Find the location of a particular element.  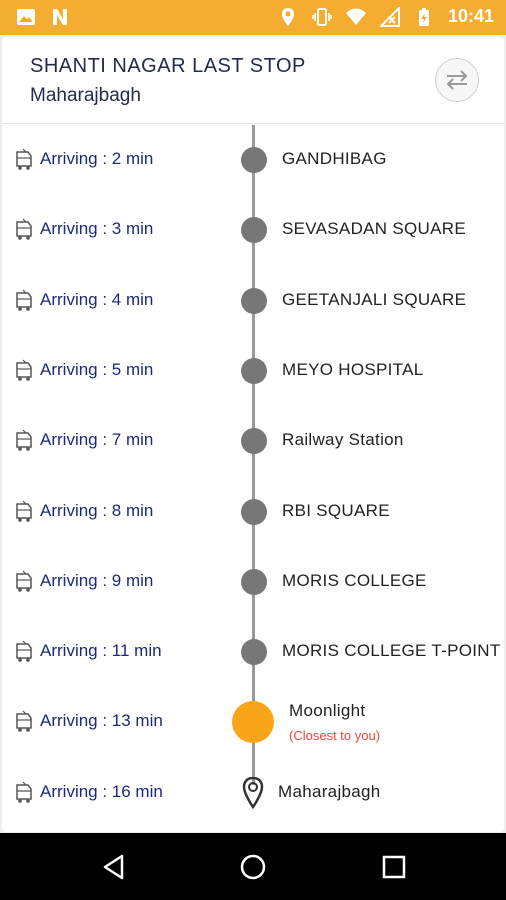

system-nav-bar is located at coordinates (253, 866).